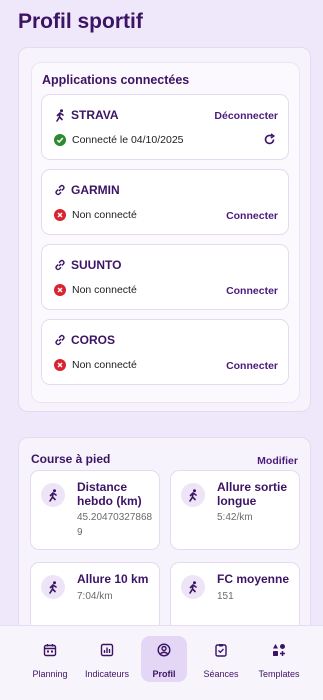 This screenshot has height=700, width=323. I want to click on app-card-garmin: GARMIN Non connecté Connecter, so click(165, 202).